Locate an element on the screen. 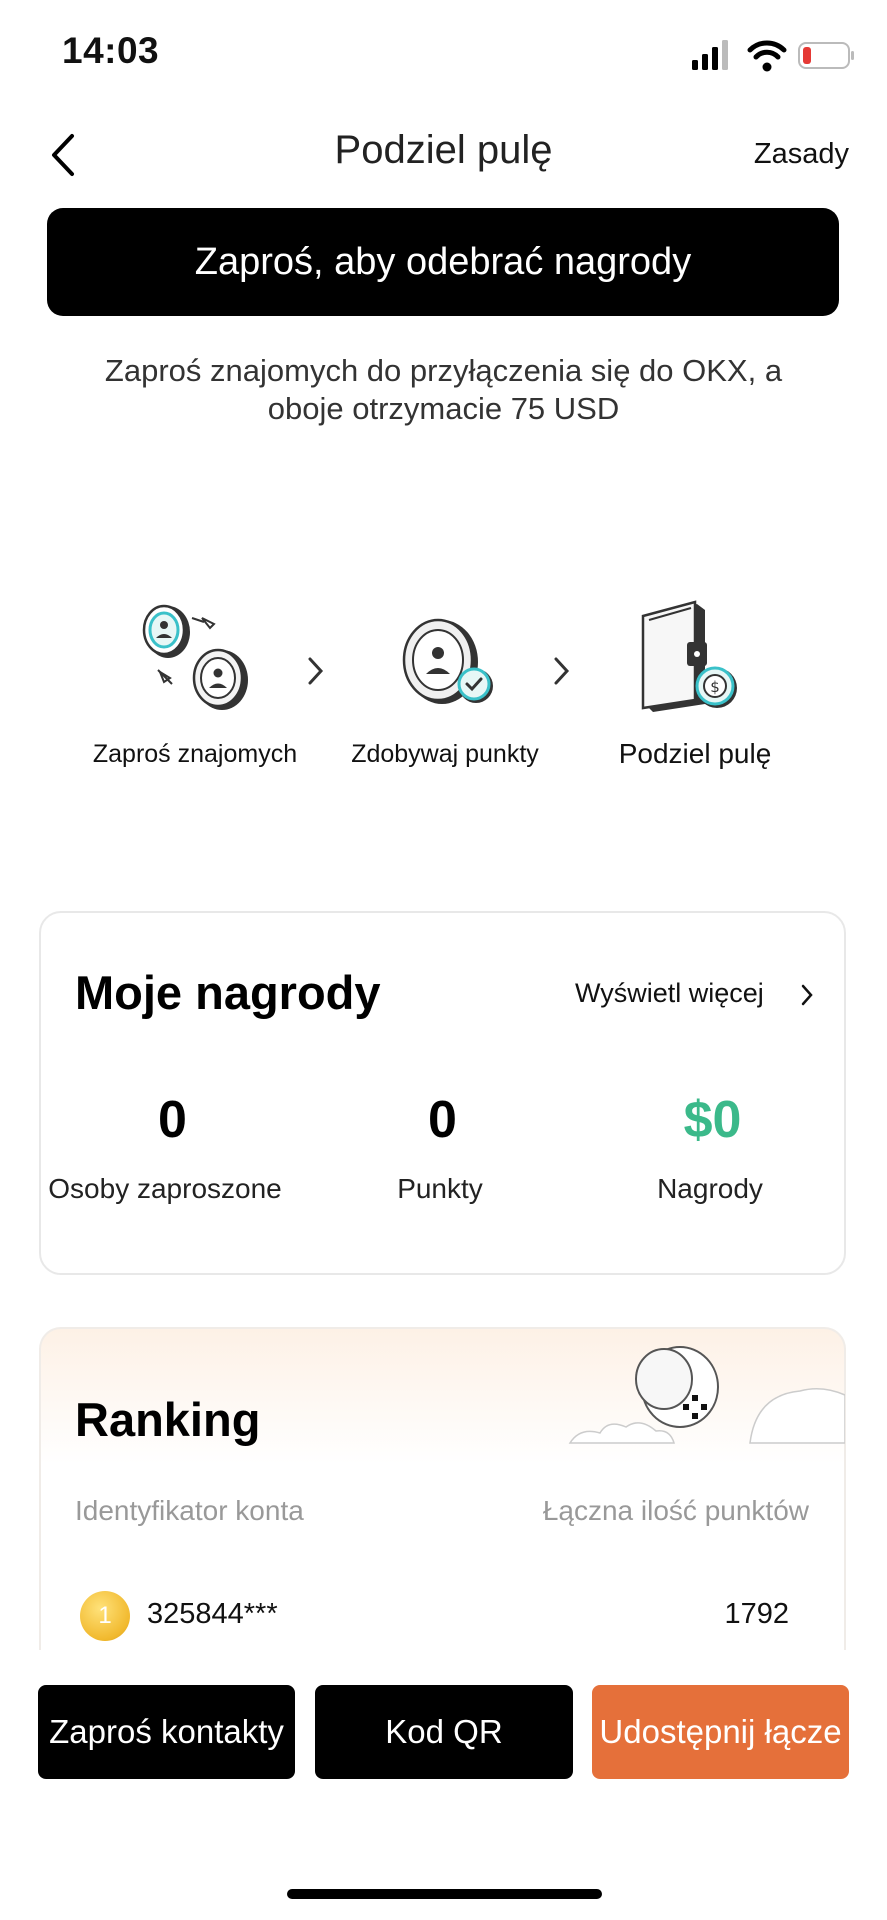 This screenshot has height=1920, width=887. invite-description-line2: oboje otrzymacie 75 USD is located at coordinates (443, 408).